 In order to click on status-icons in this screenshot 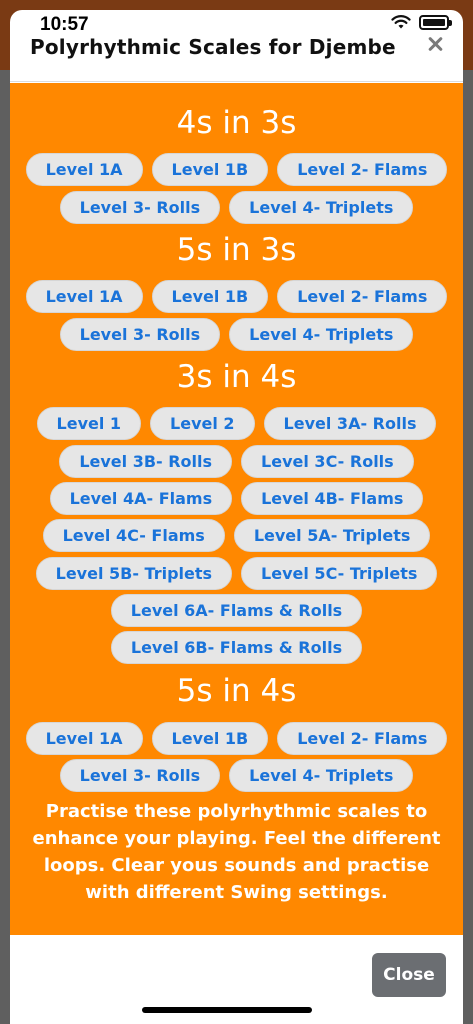, I will do `click(421, 22)`.